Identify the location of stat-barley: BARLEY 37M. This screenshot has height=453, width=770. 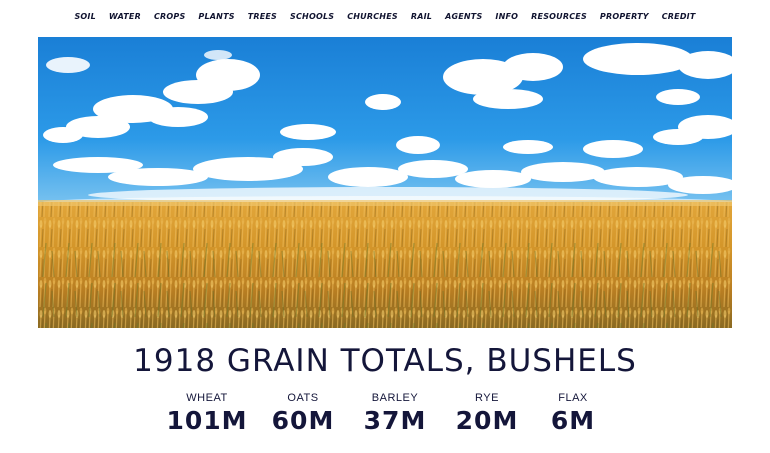
(395, 414).